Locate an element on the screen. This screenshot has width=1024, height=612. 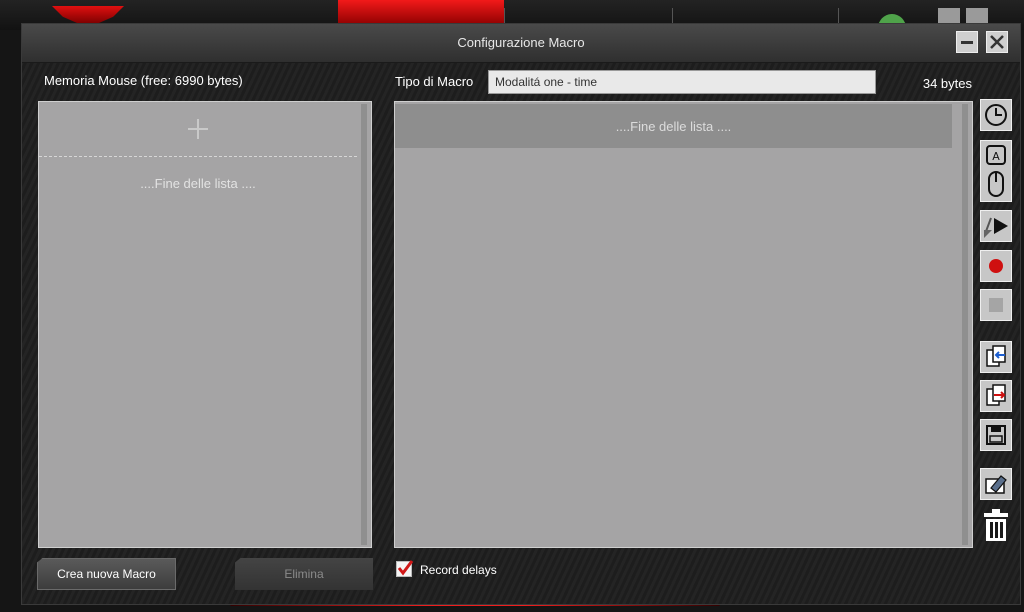
edit-macro-button is located at coordinates (996, 484).